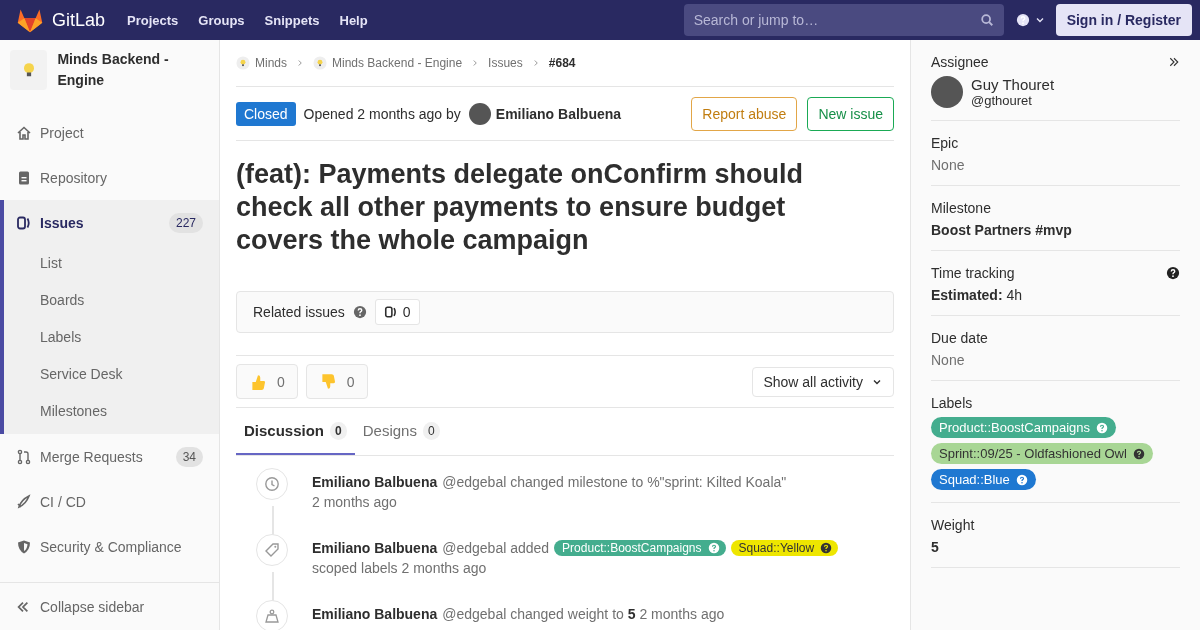  I want to click on assignee-username: @gthouret, so click(1002, 100).